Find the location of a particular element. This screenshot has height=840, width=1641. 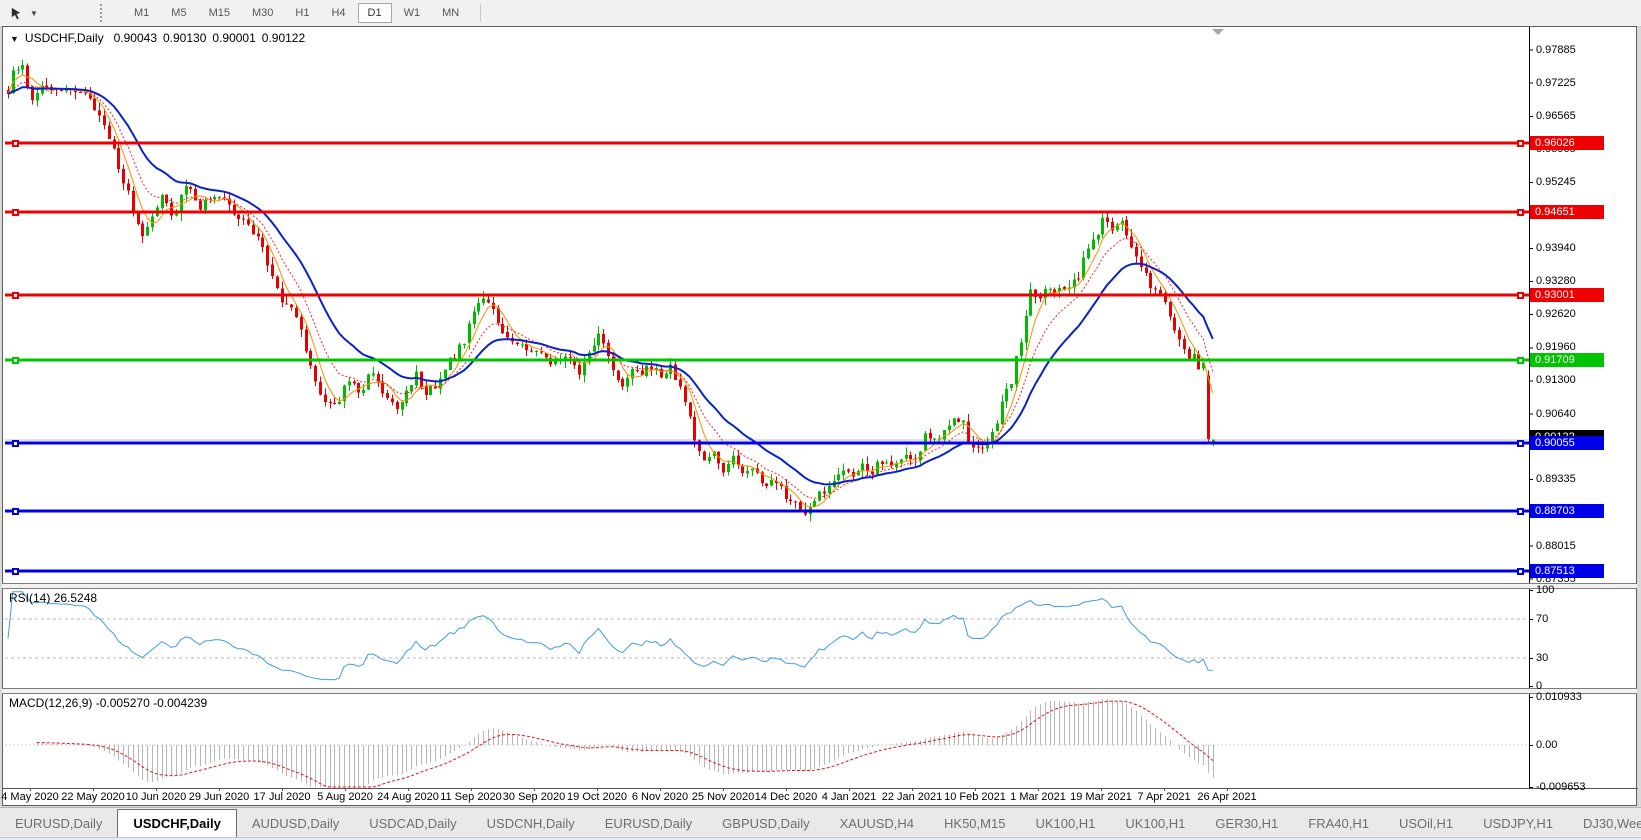

ohlc-close: 0.90122 is located at coordinates (283, 38).